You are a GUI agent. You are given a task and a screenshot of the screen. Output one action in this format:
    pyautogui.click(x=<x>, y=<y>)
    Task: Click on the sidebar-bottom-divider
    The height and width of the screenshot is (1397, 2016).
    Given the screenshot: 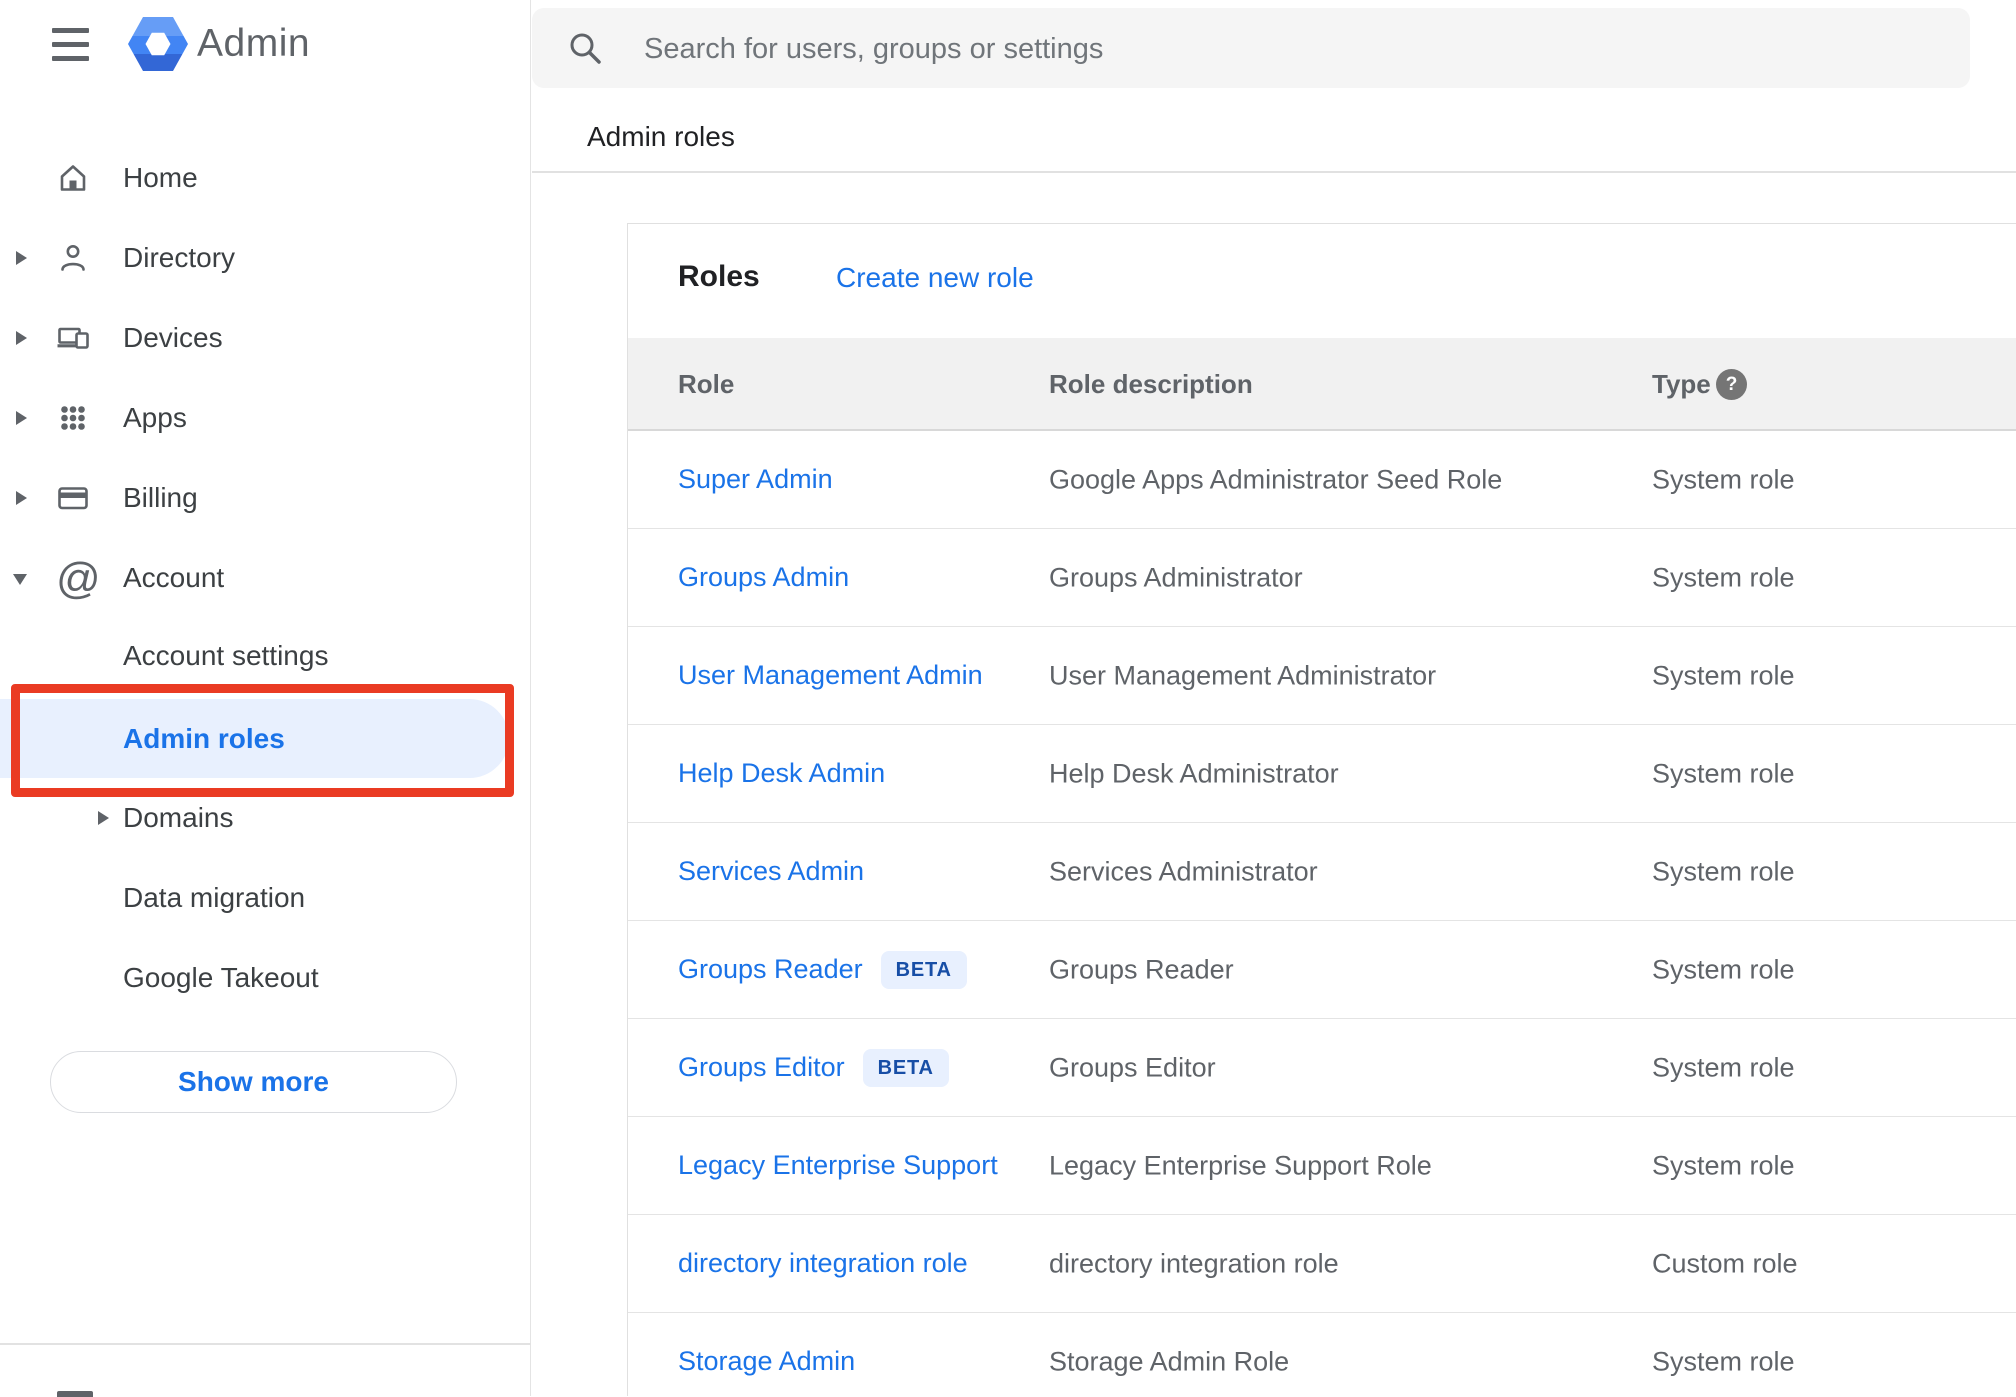 What is the action you would take?
    pyautogui.click(x=265, y=1344)
    